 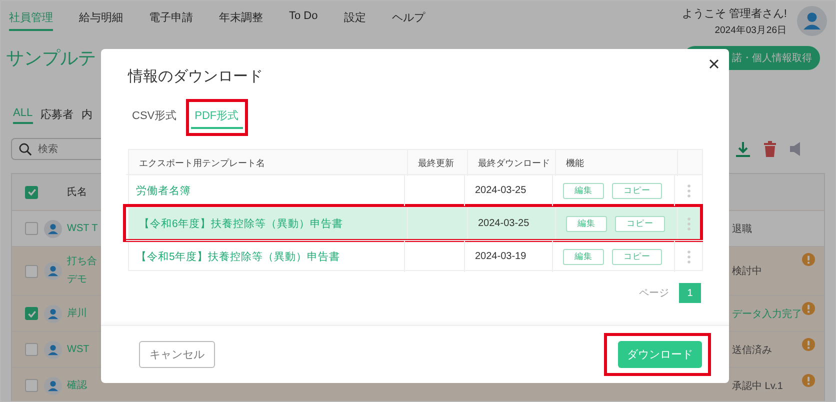 What do you see at coordinates (575, 163) in the screenshot?
I see `column-header: 機能` at bounding box center [575, 163].